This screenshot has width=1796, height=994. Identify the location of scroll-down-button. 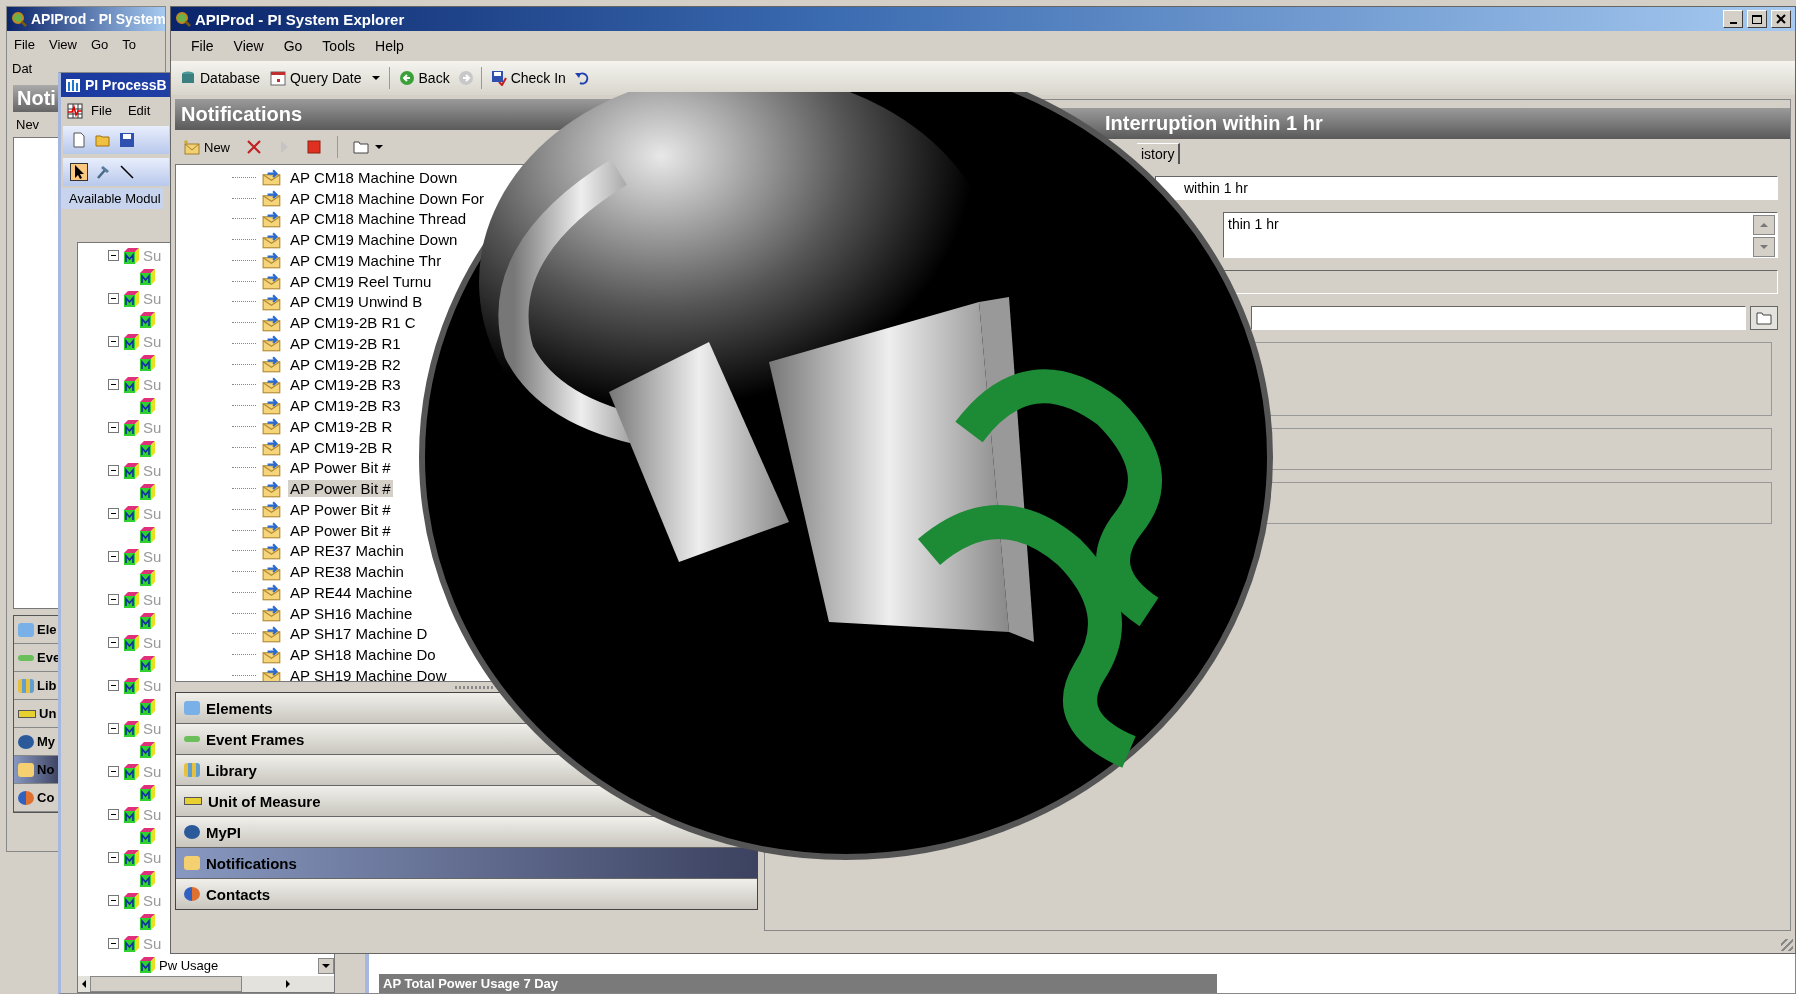
(326, 966).